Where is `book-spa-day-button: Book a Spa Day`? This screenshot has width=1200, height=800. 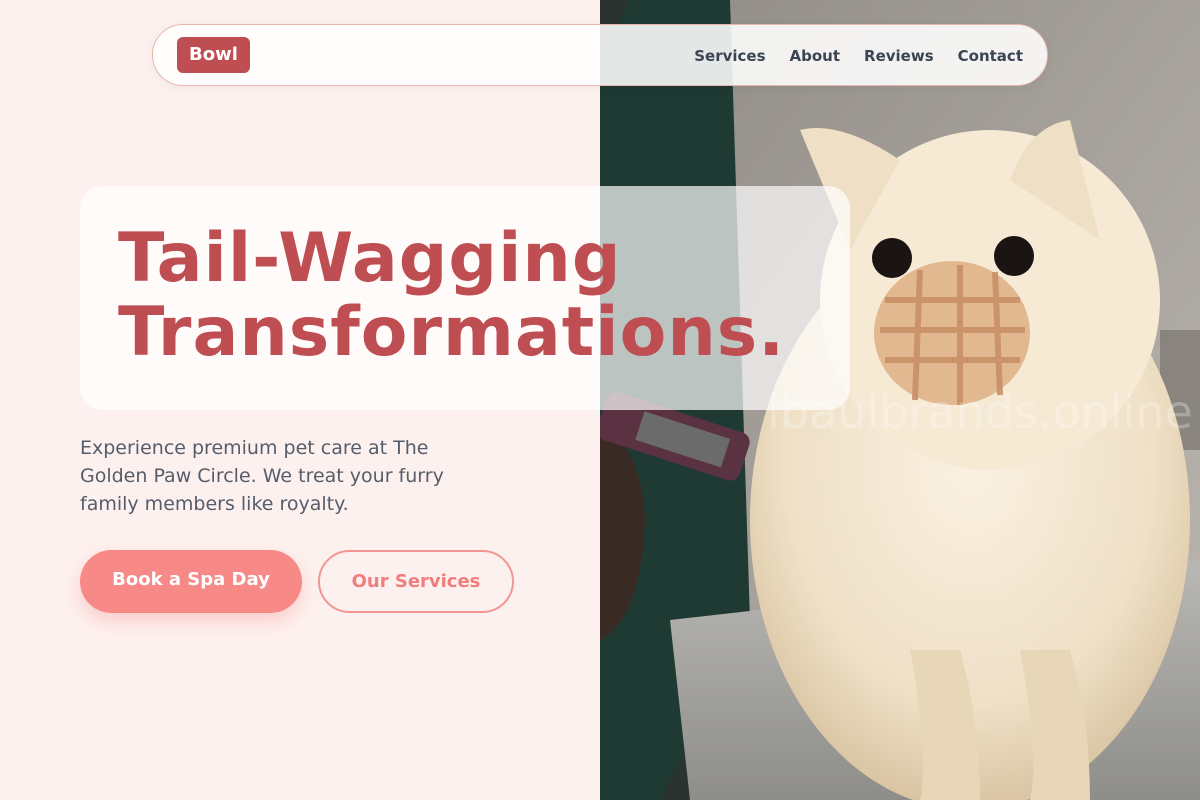 book-spa-day-button: Book a Spa Day is located at coordinates (191, 581).